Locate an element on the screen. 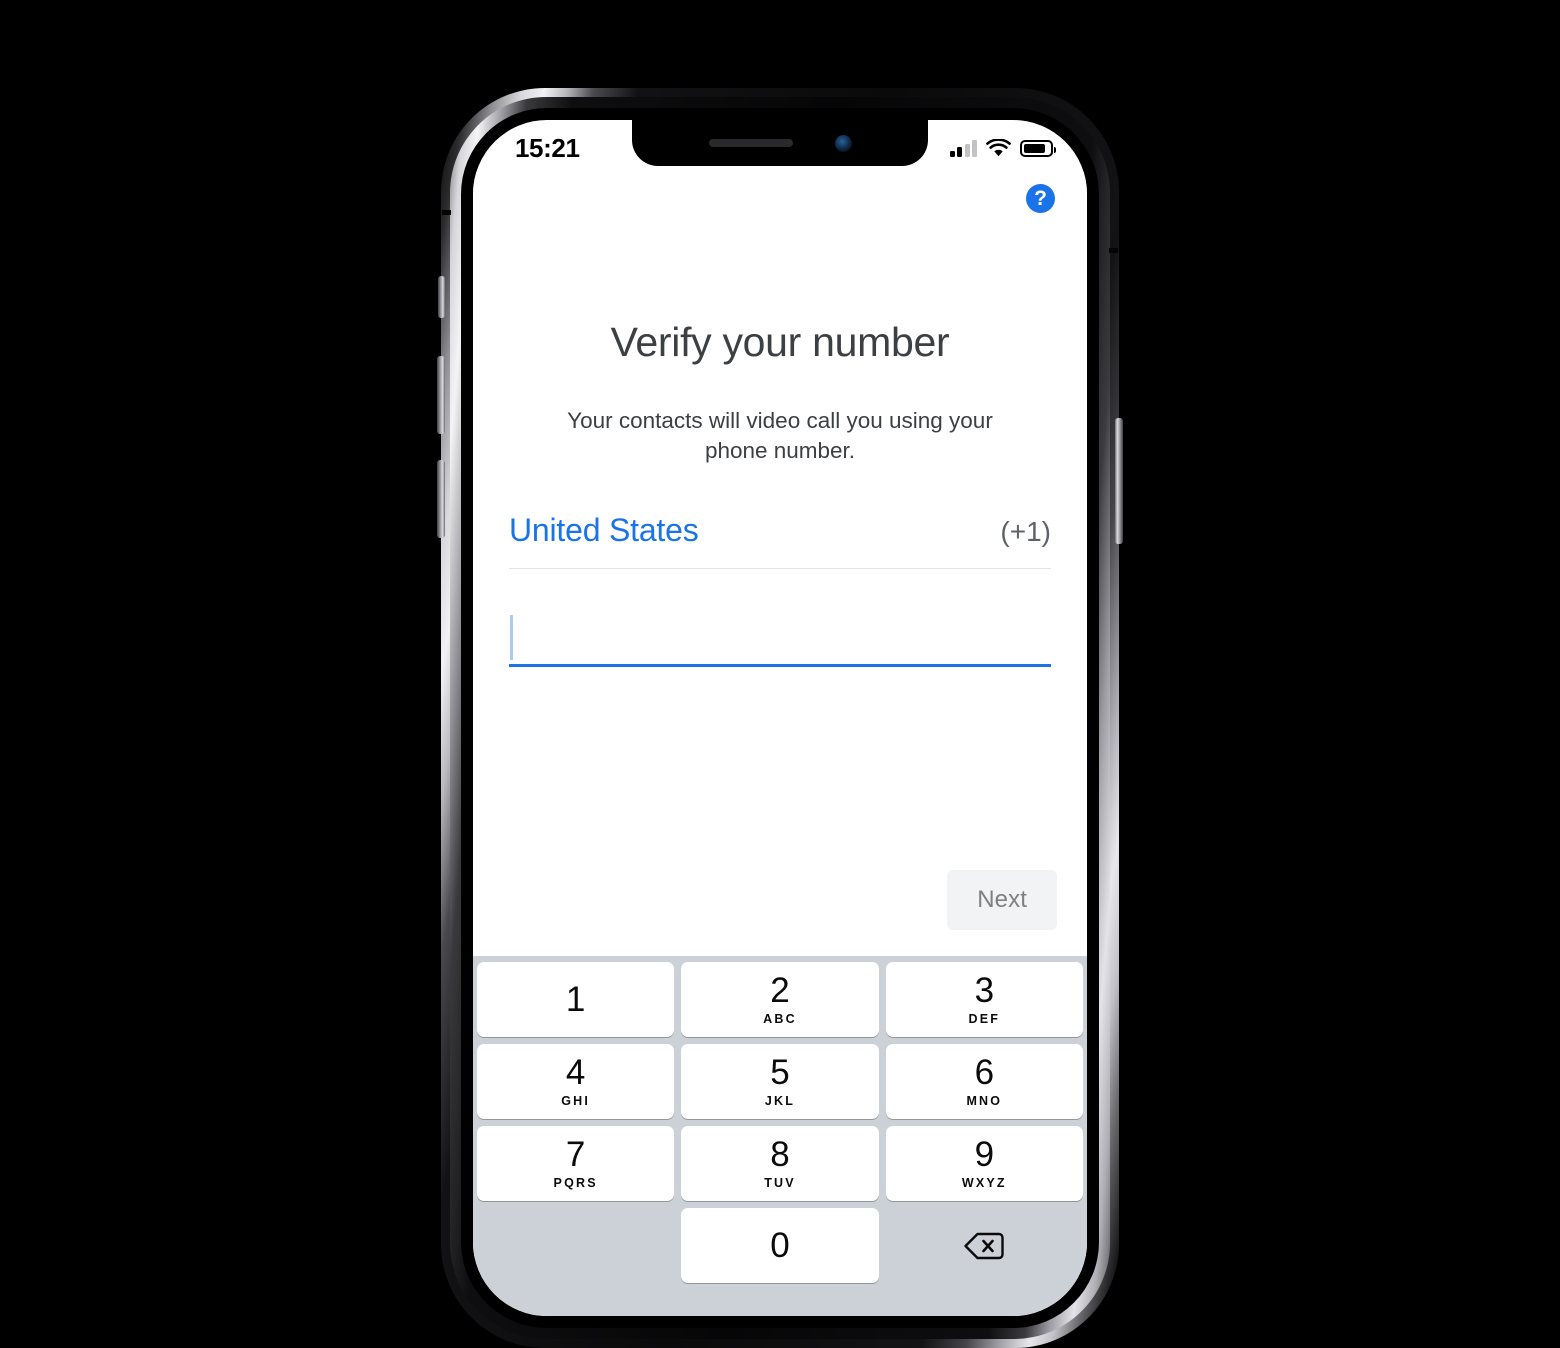  key-7: 7 PQRS is located at coordinates (576, 1163).